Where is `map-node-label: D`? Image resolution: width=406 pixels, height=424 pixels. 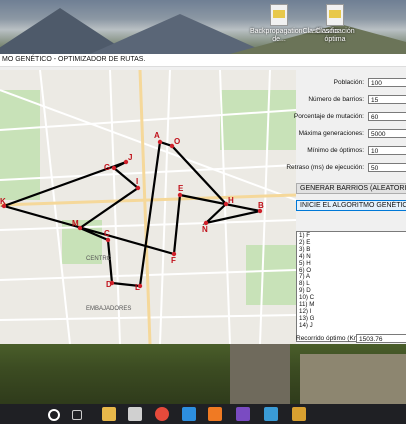 map-node-label: D is located at coordinates (109, 284).